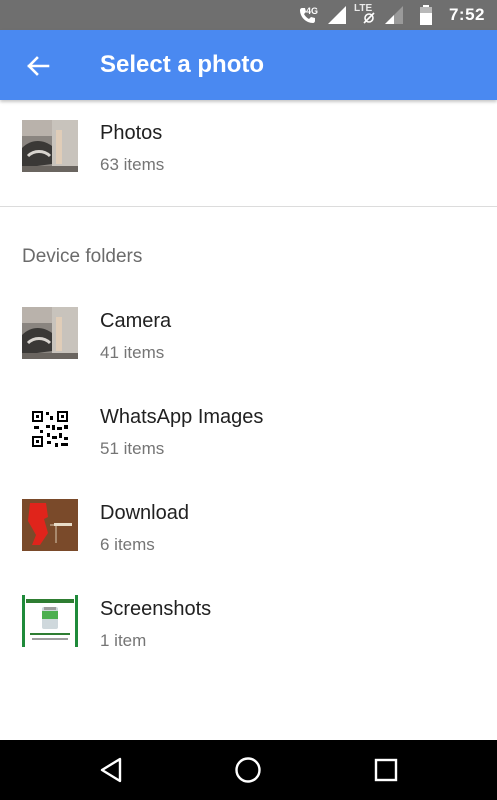 This screenshot has width=497, height=800. I want to click on album-name: Photos, so click(131, 133).